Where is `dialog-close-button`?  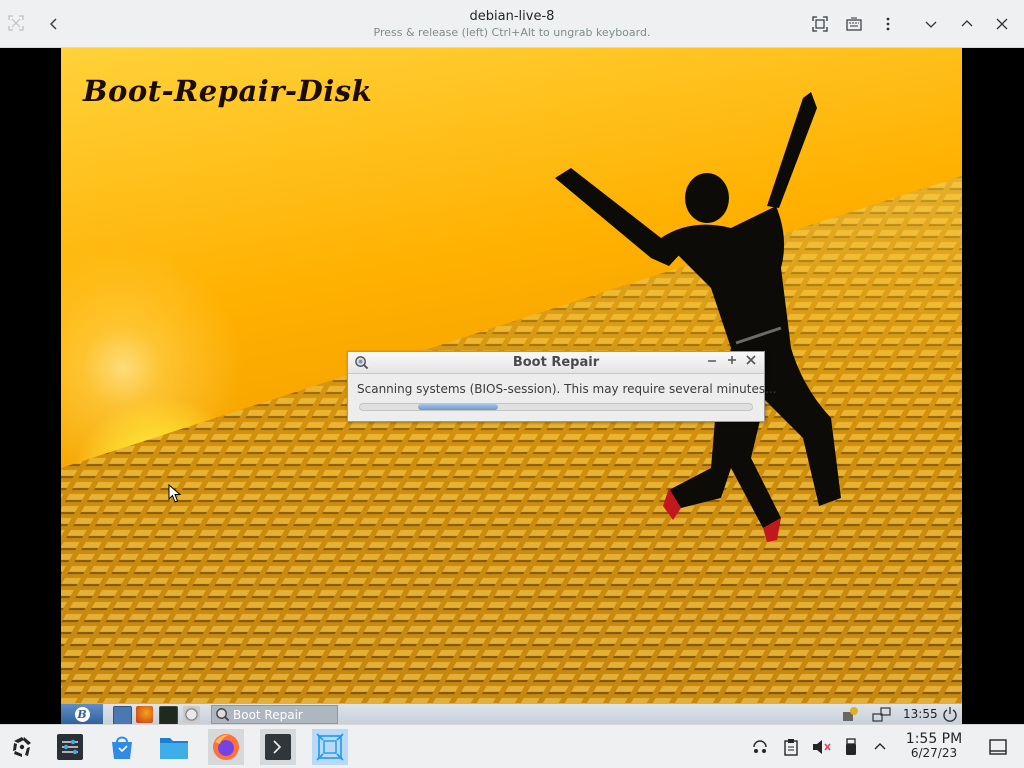 dialog-close-button is located at coordinates (751, 362).